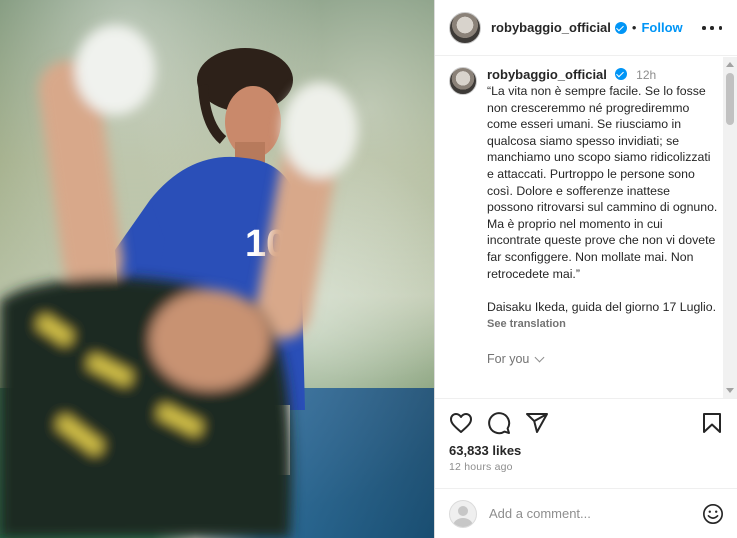 Image resolution: width=737 pixels, height=538 pixels. I want to click on comments-scrollbar, so click(730, 227).